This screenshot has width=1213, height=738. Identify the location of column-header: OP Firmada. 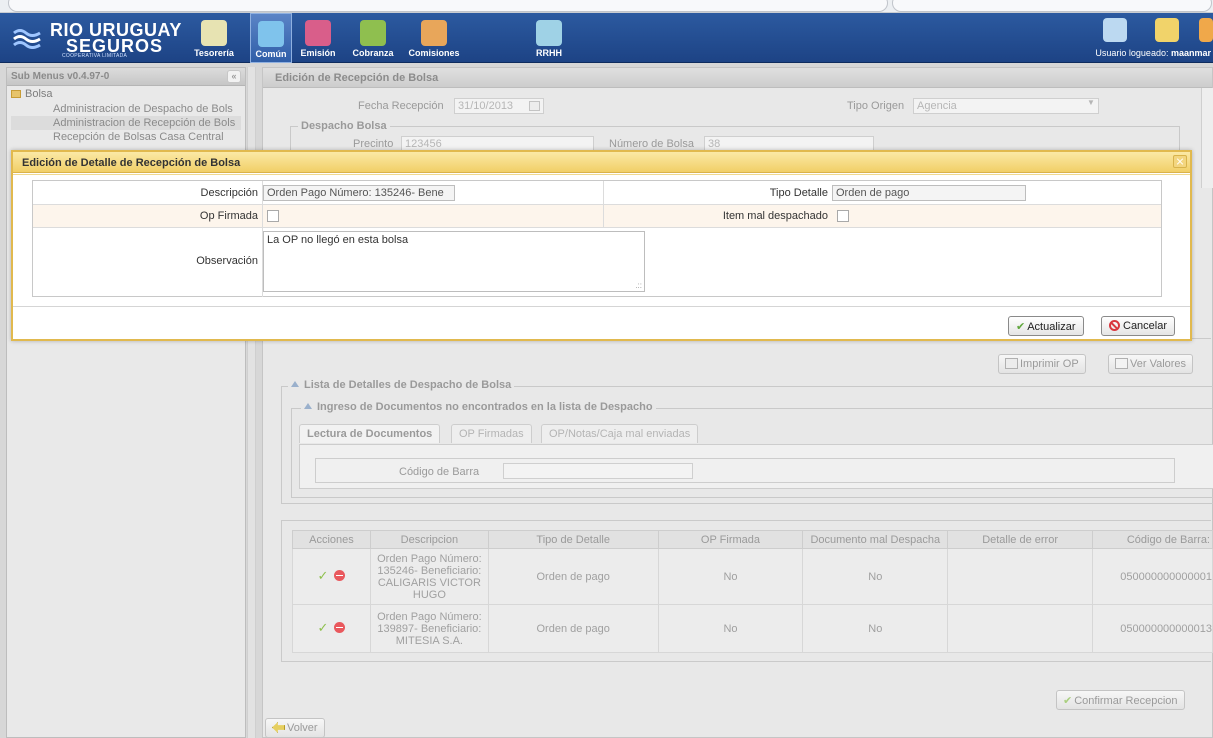
(730, 539).